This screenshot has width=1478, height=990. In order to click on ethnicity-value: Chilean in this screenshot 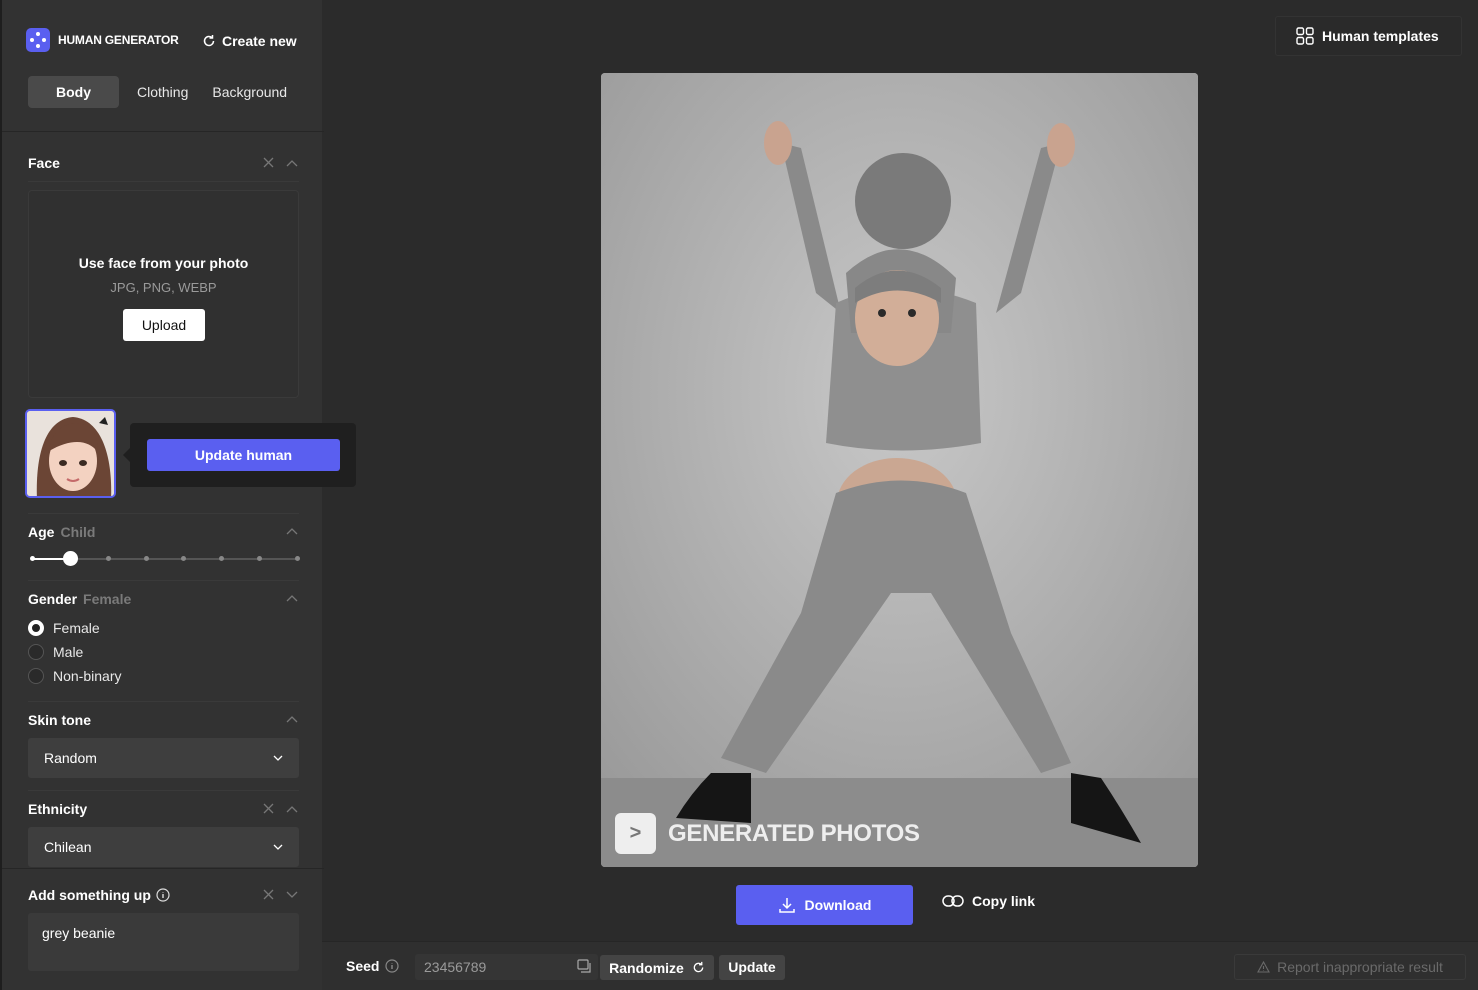, I will do `click(68, 847)`.